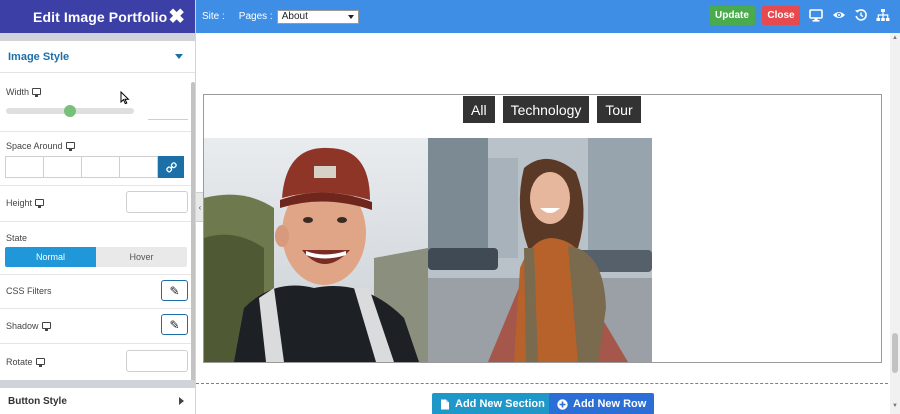 This screenshot has width=900, height=414. Describe the element at coordinates (97, 401) in the screenshot. I see `button-style-header: Button Style` at that location.